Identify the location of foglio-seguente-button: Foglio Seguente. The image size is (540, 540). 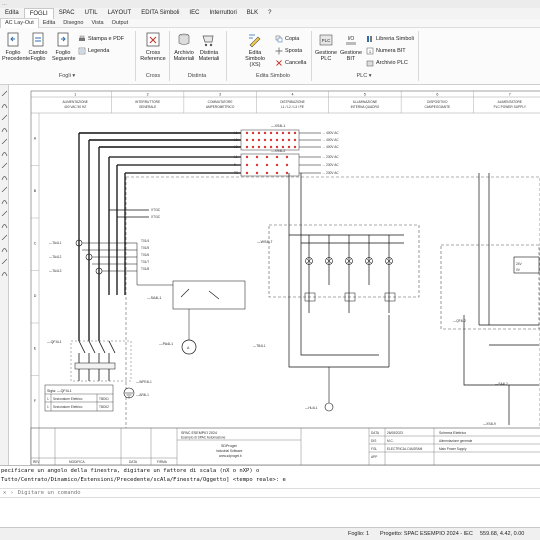
(64, 47).